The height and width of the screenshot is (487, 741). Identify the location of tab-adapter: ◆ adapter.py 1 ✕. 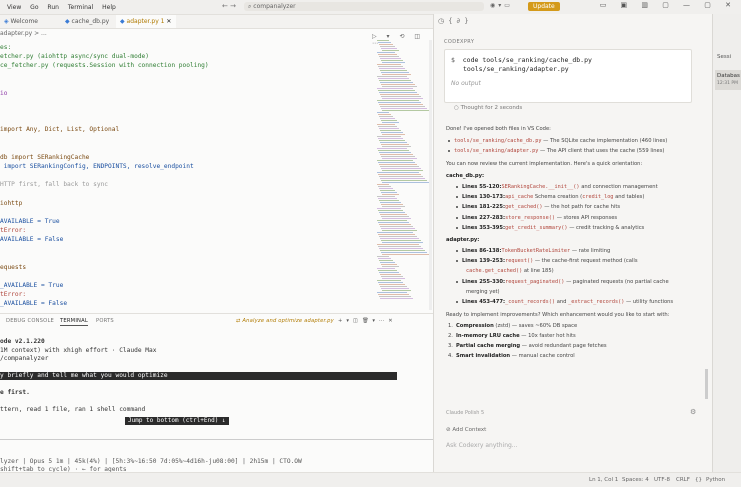
(146, 21).